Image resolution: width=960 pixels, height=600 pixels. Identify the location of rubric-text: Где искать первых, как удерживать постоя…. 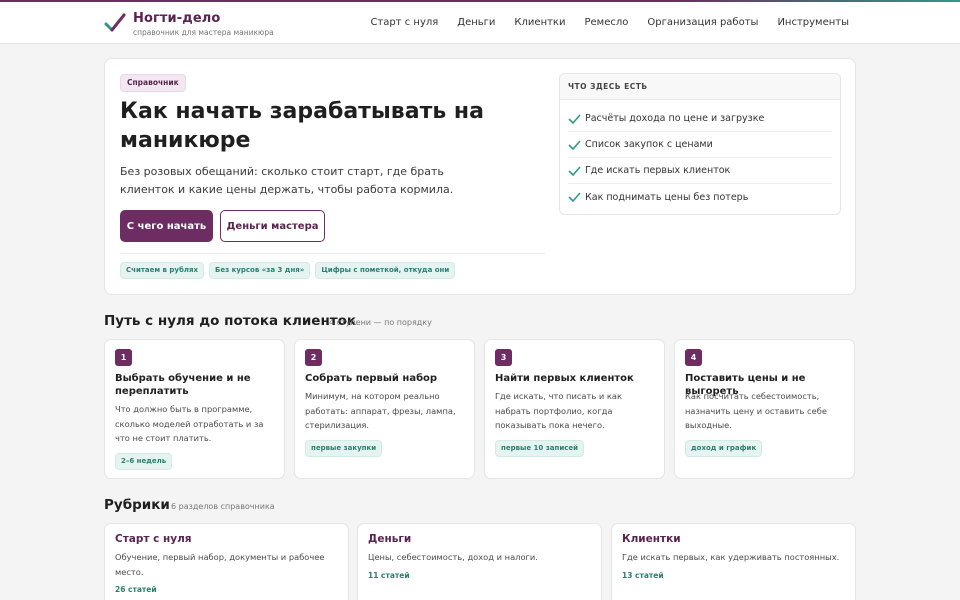
(731, 557).